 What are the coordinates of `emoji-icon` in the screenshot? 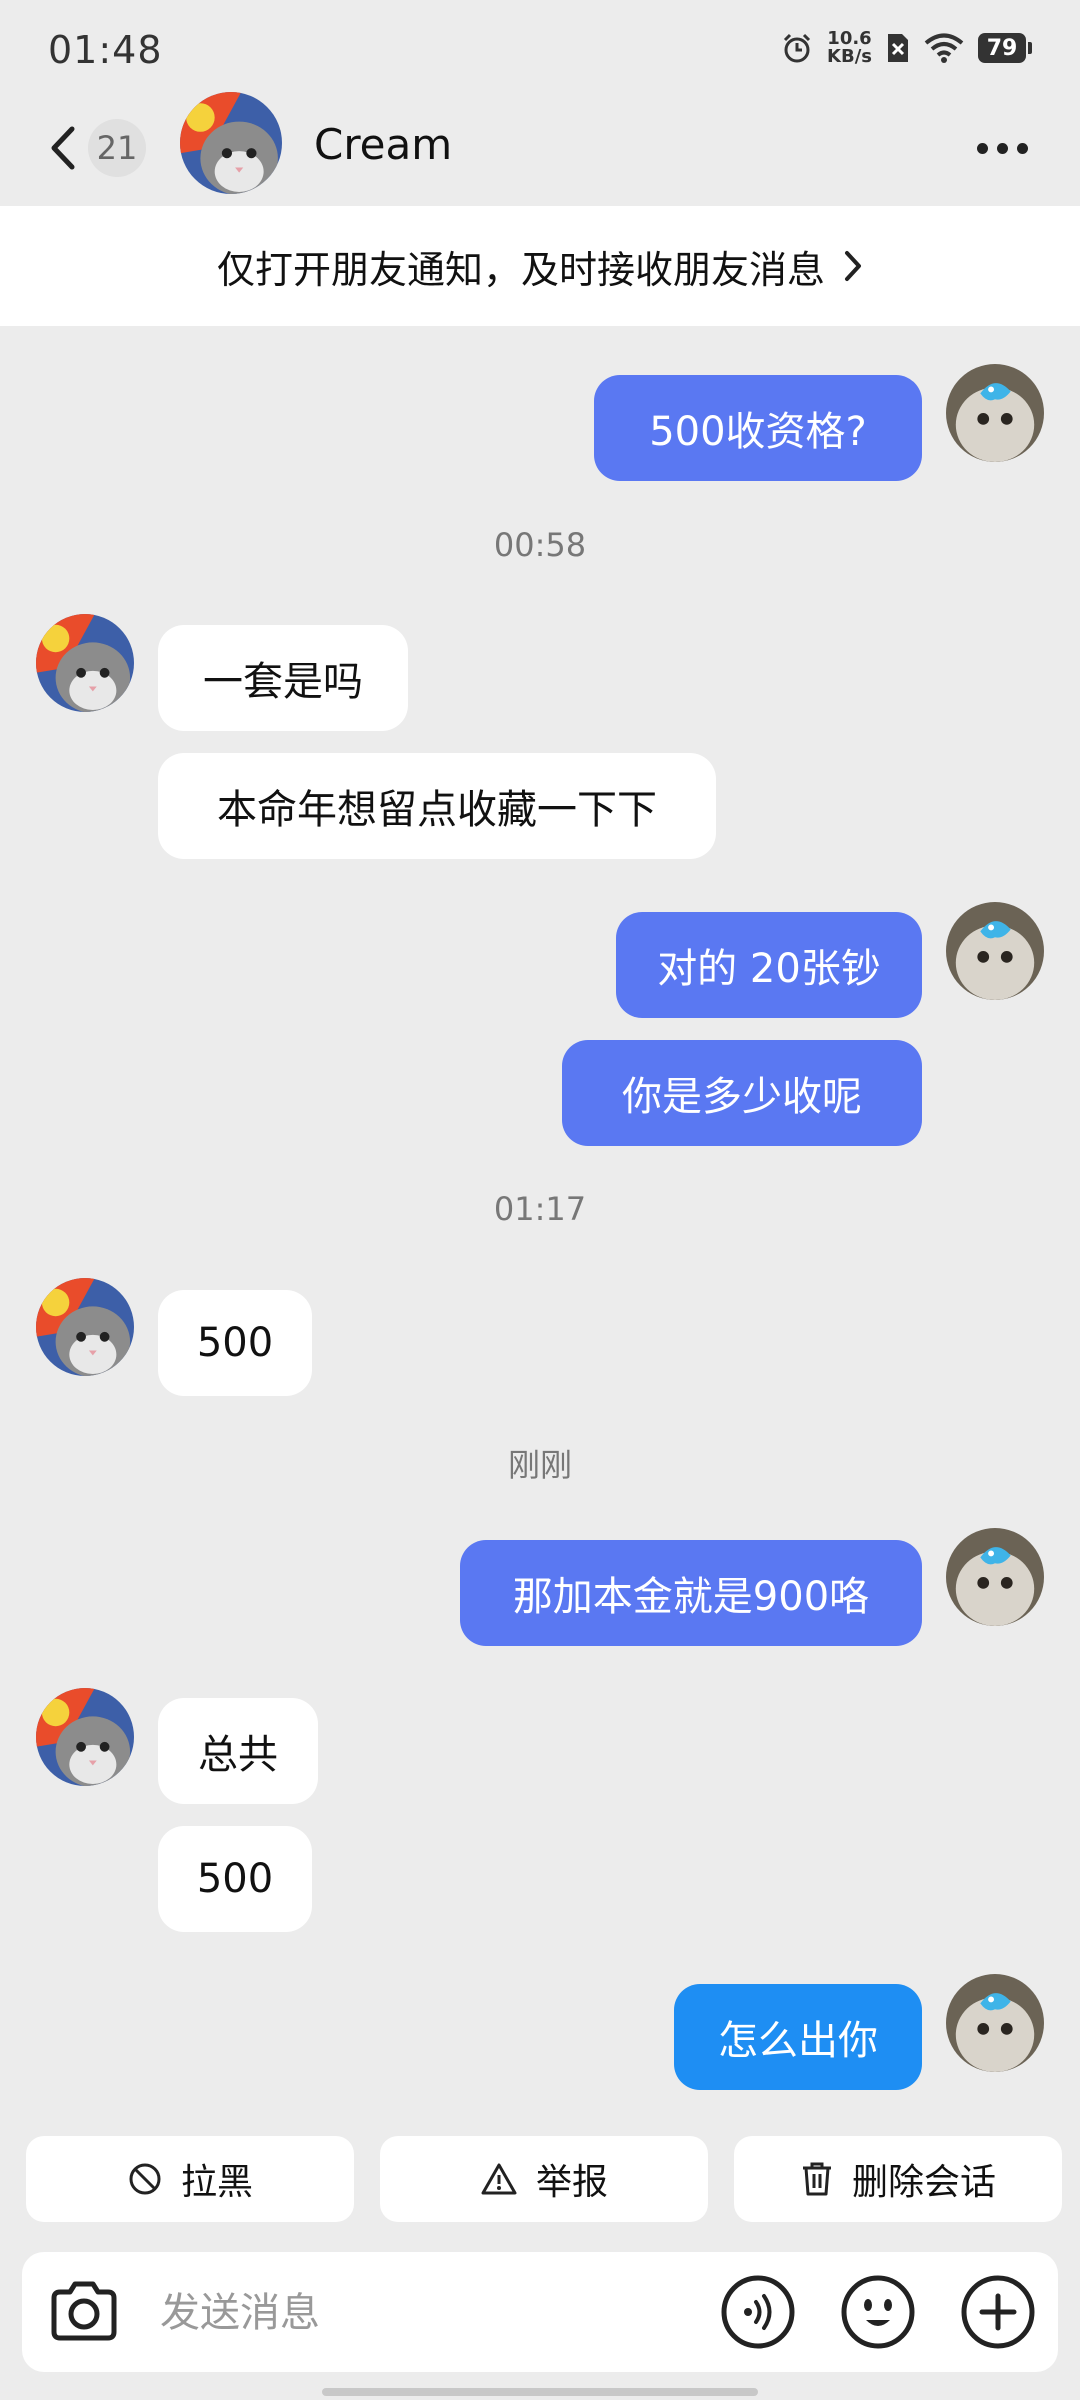 It's located at (878, 2312).